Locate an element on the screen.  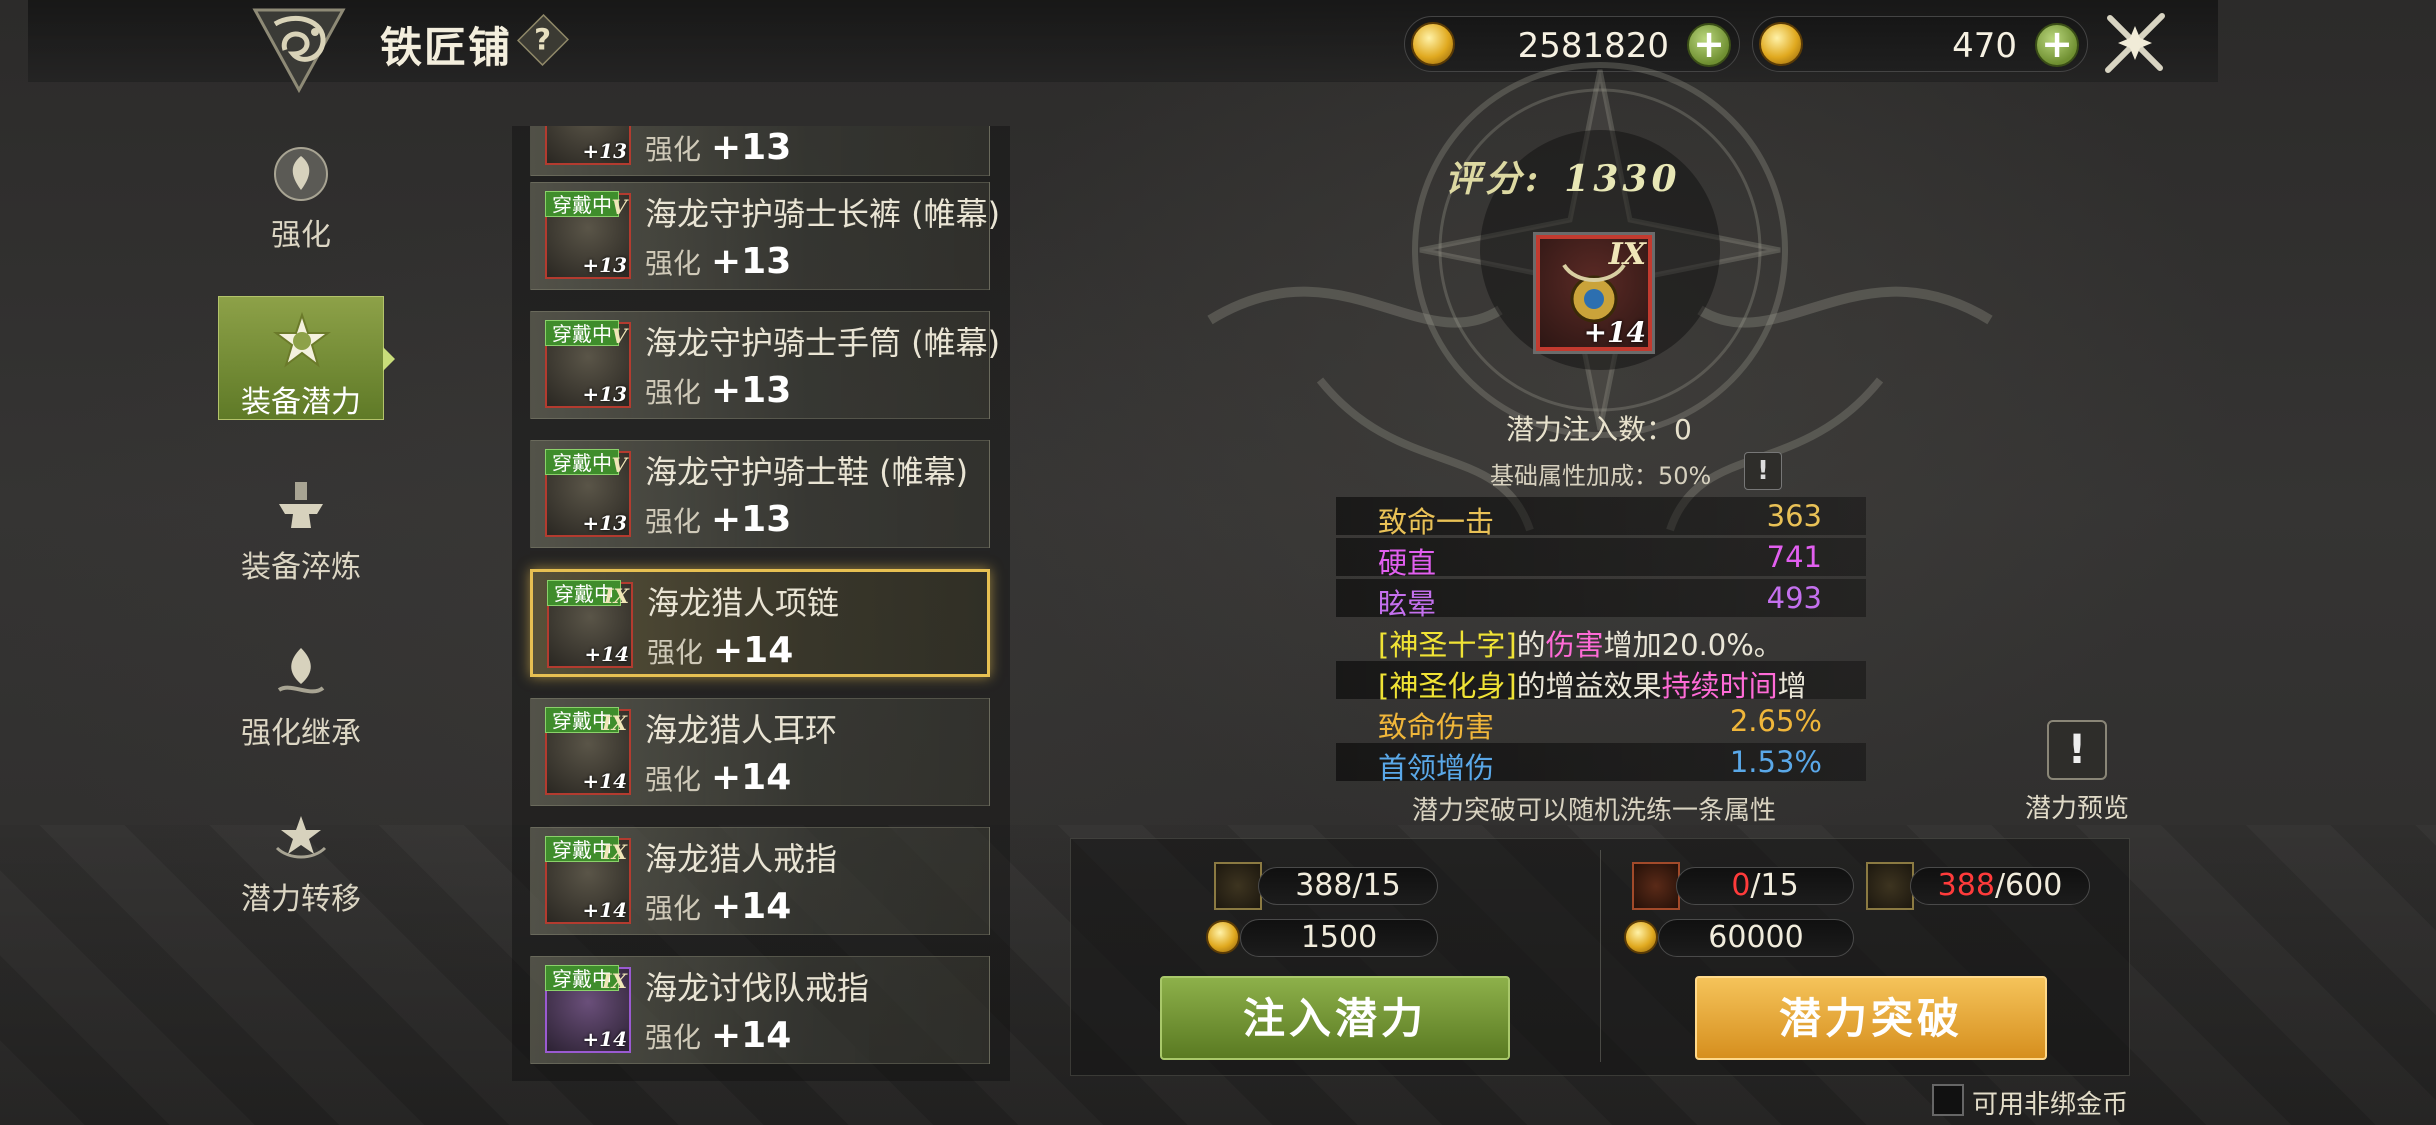
breakthrough-hint: 潜力突破可以随机洗练一条属性 is located at coordinates (1594, 811).